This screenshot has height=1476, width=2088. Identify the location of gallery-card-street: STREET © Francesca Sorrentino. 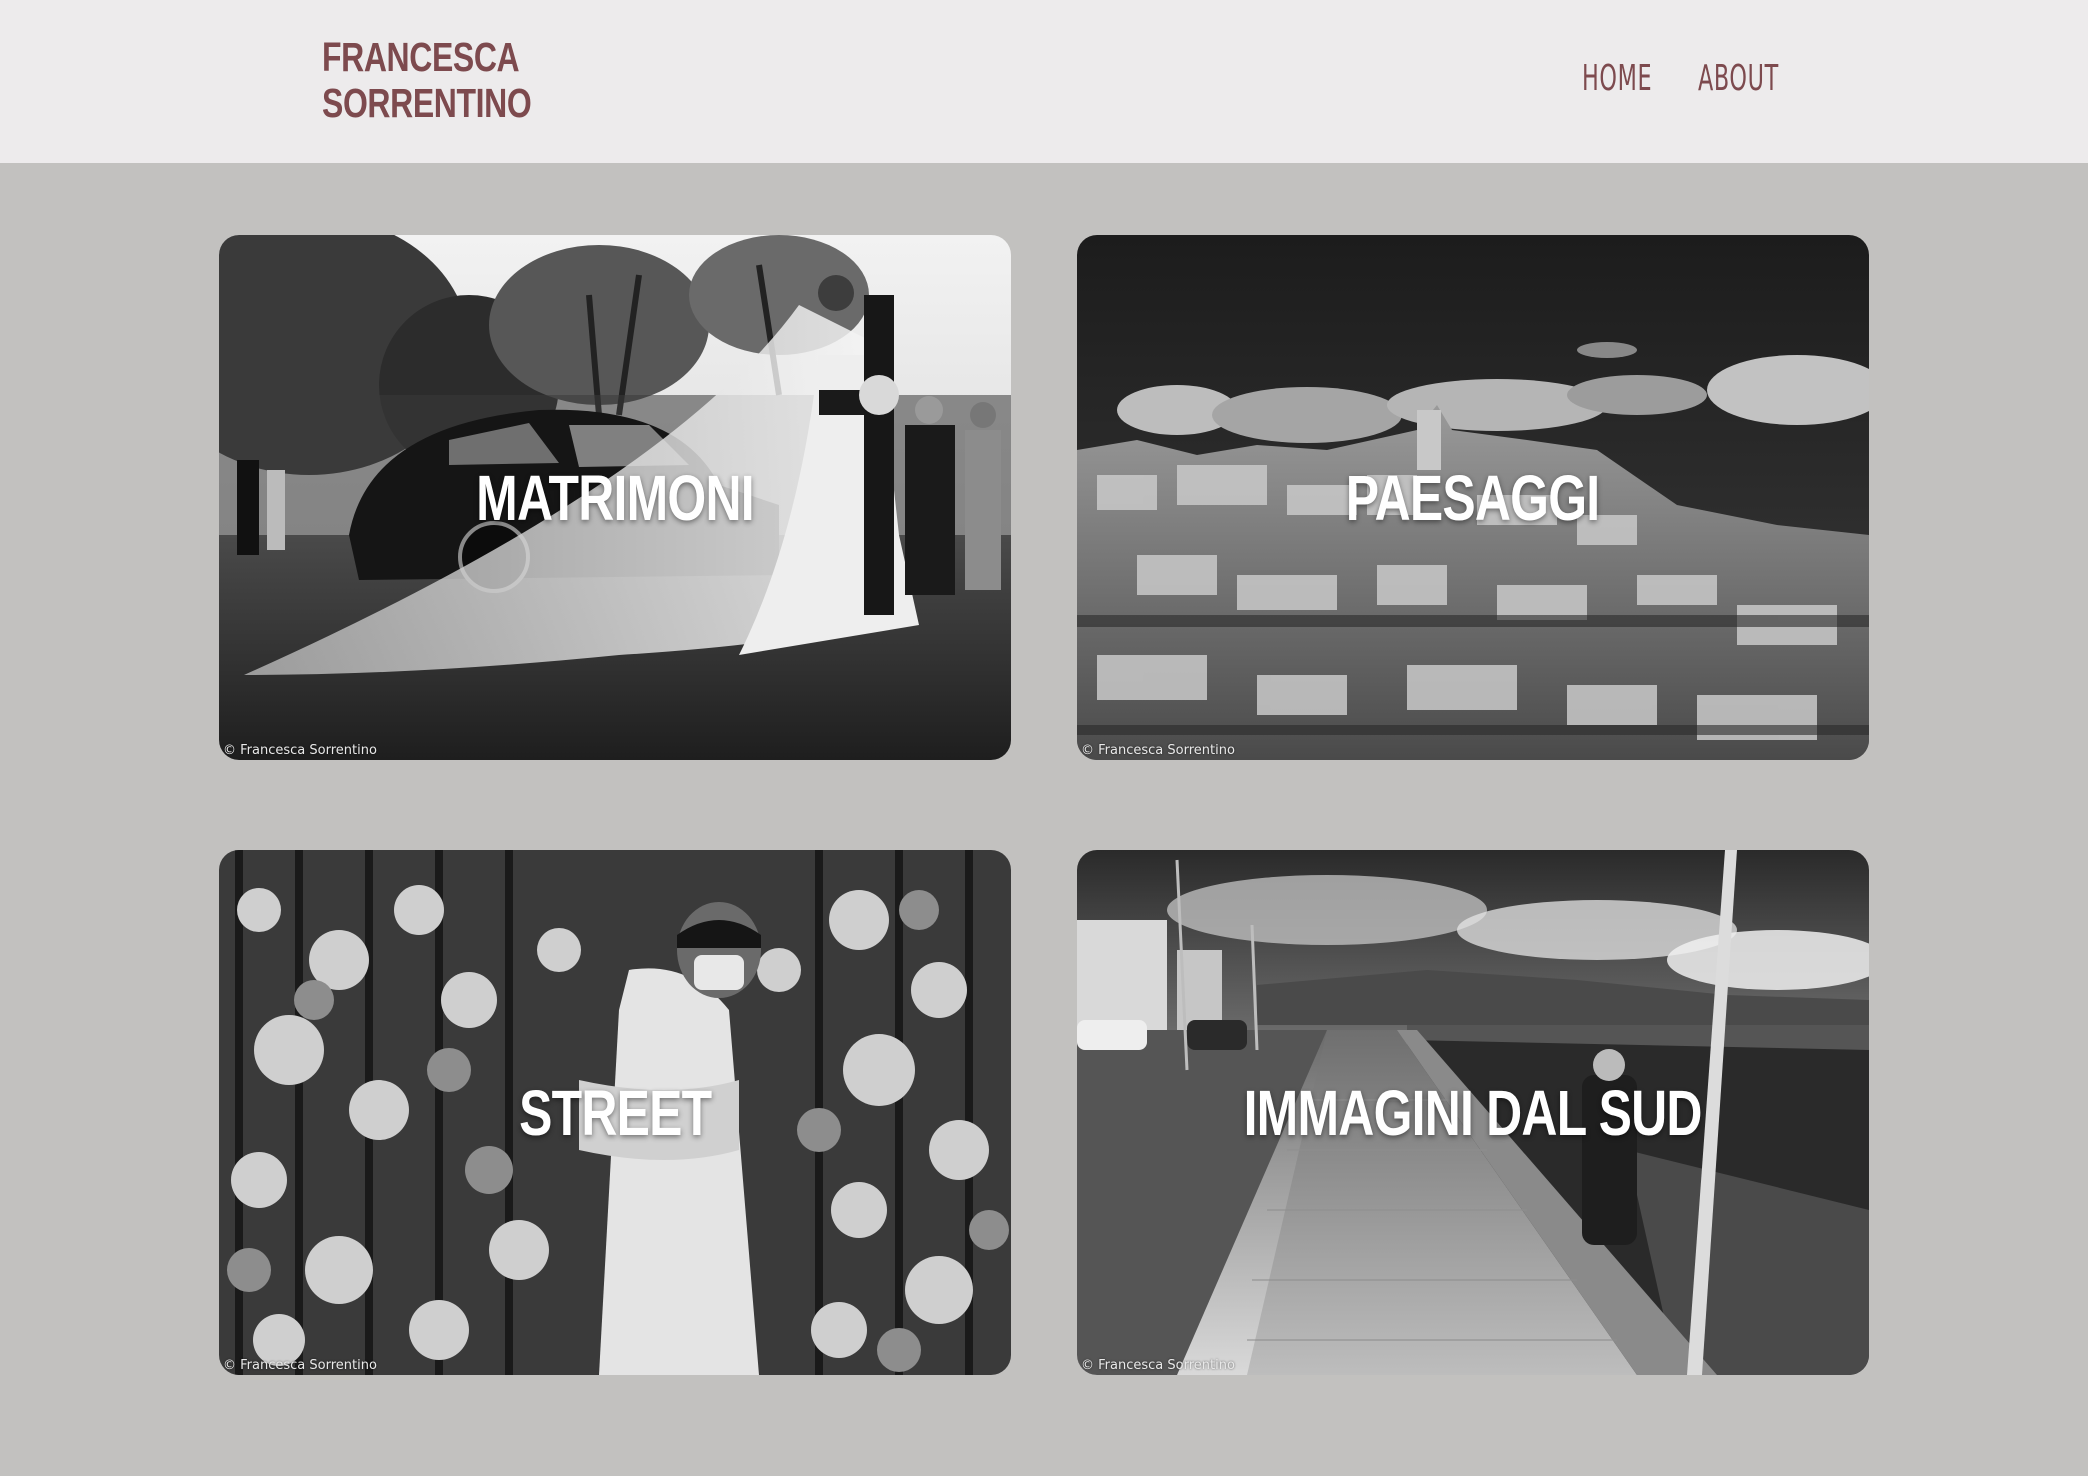
(615, 1112).